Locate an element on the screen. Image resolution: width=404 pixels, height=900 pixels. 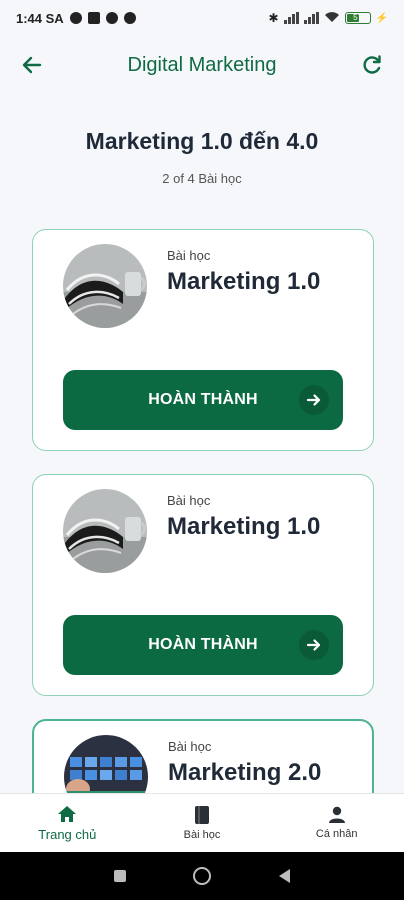
recents-button is located at coordinates (119, 876).